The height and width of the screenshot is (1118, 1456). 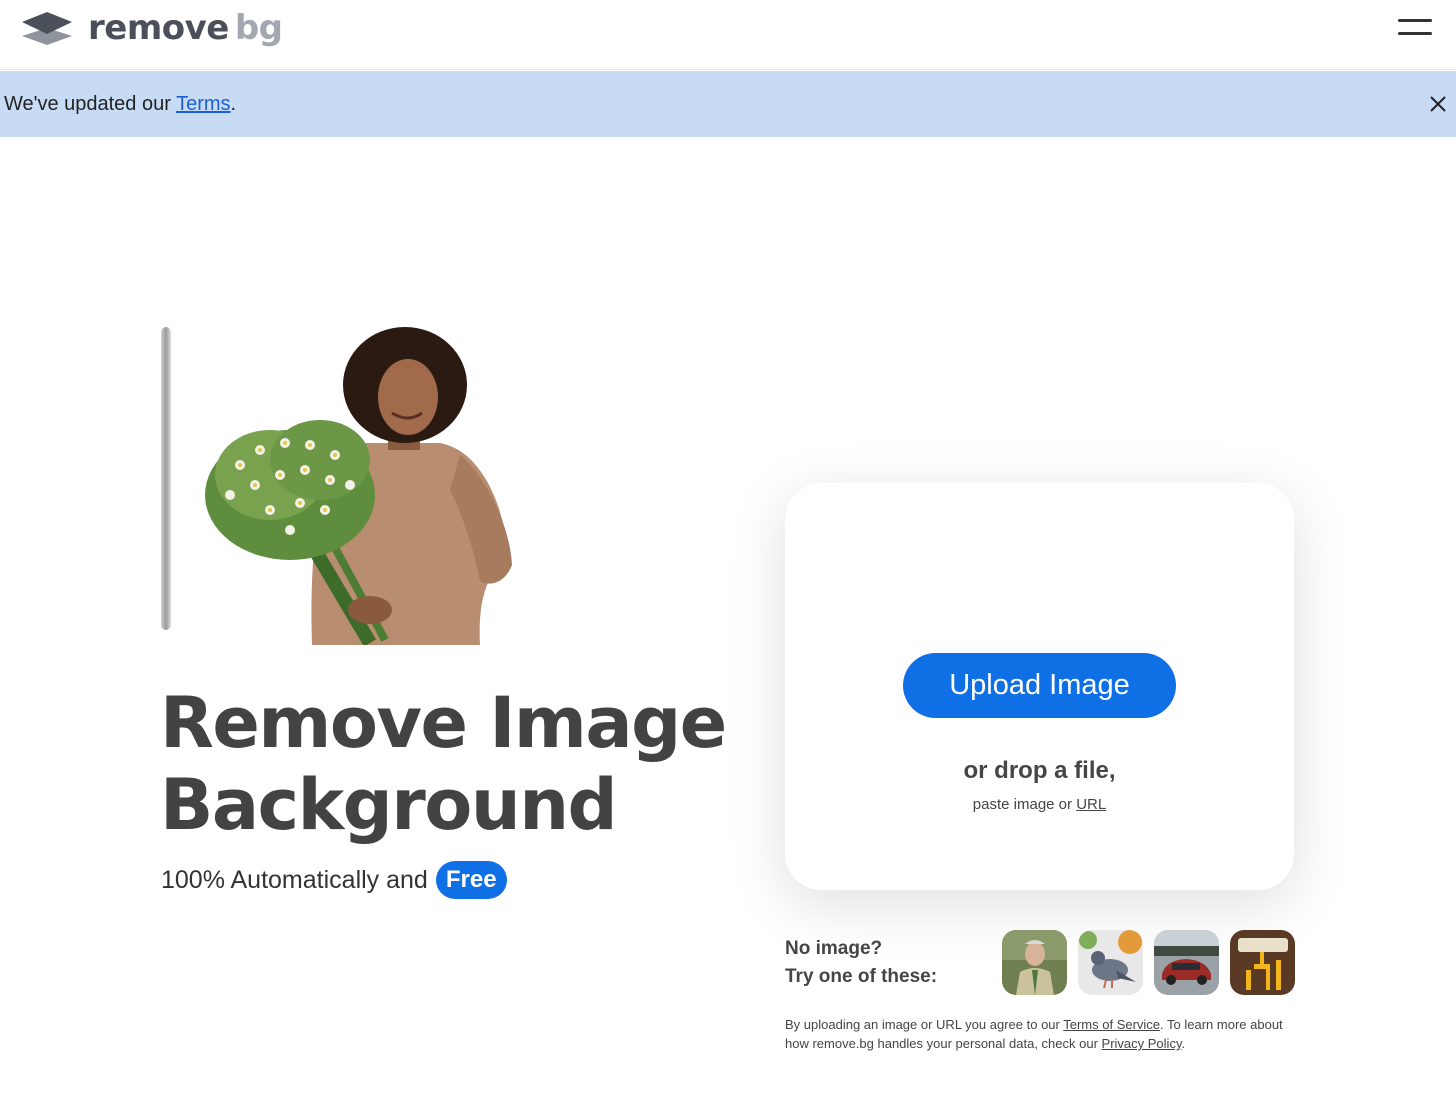 I want to click on hero-subtitle: 100% Automatically and Free, so click(x=334, y=880).